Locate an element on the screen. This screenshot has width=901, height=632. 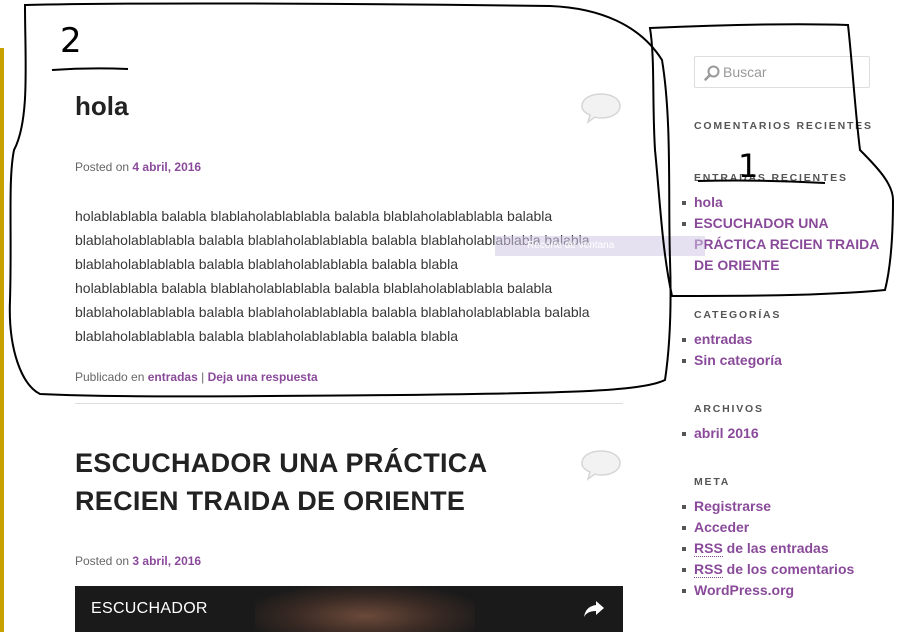
widget-title: ENTRADAS RECIENTES is located at coordinates (771, 178).